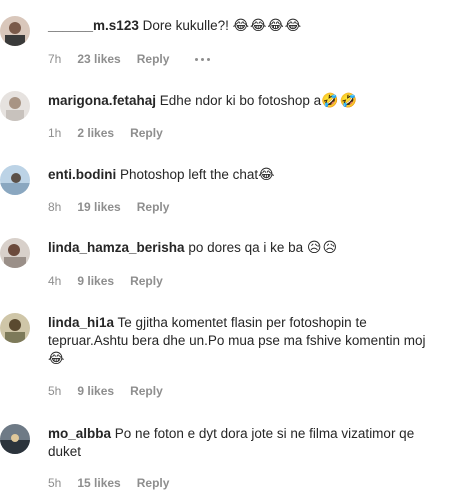 This screenshot has height=490, width=449. What do you see at coordinates (189, 174) in the screenshot?
I see `comment-body: Photoshop left the chat` at bounding box center [189, 174].